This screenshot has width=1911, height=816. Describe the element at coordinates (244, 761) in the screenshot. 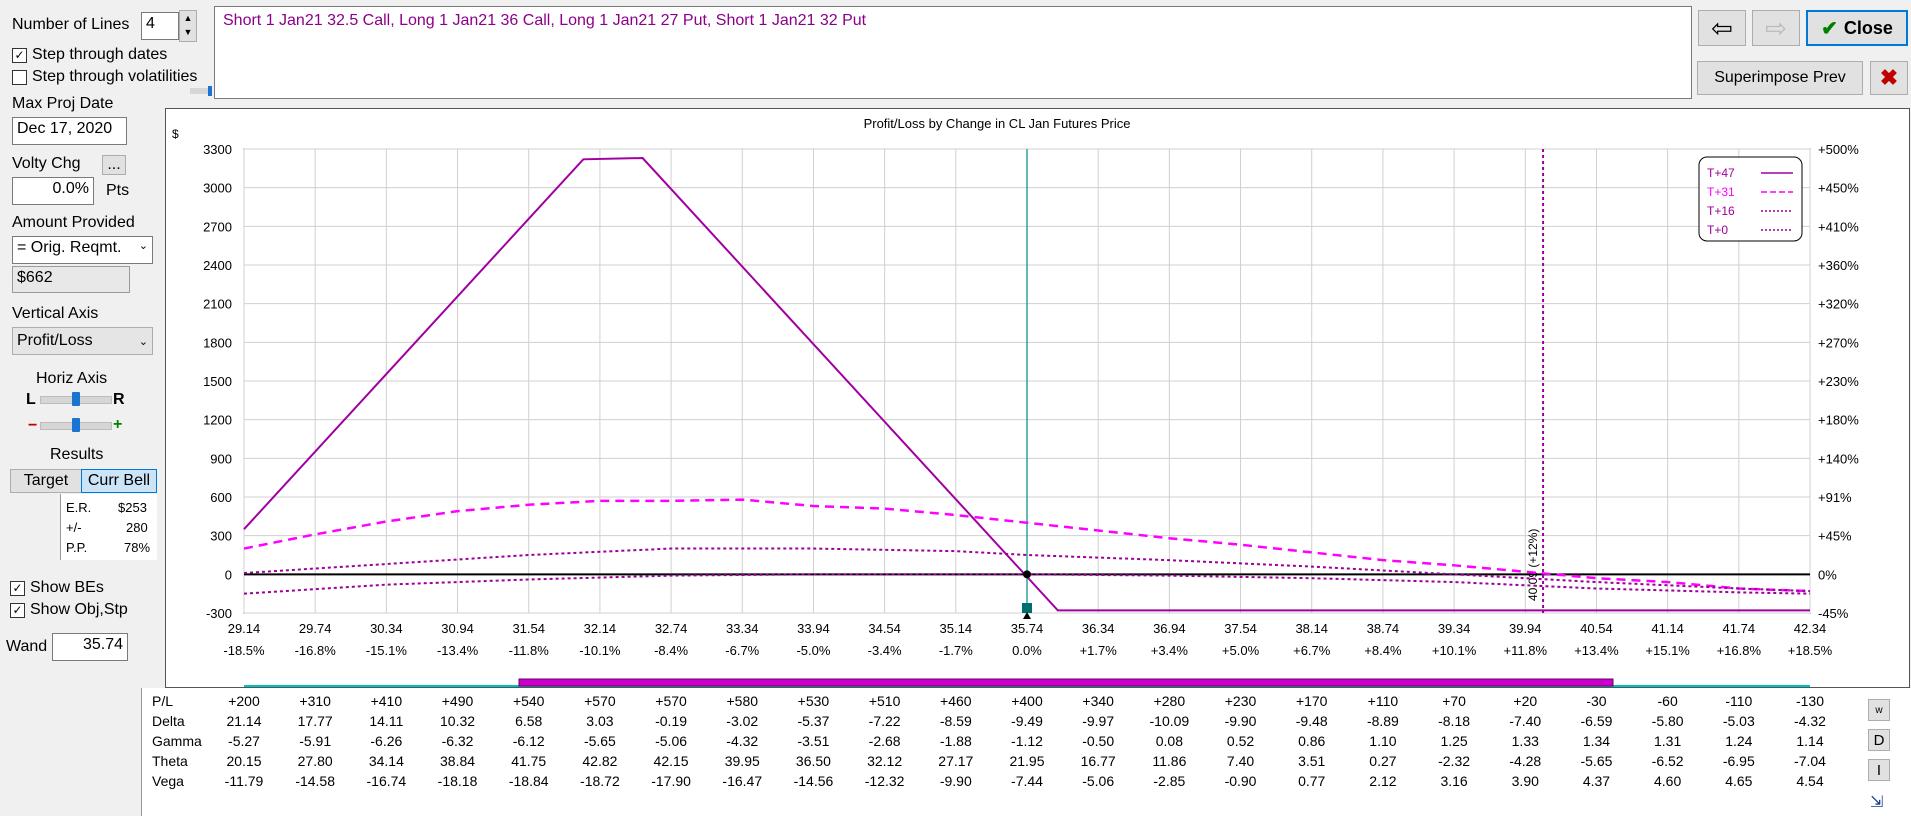

I see `greek-cell: 20.15` at that location.